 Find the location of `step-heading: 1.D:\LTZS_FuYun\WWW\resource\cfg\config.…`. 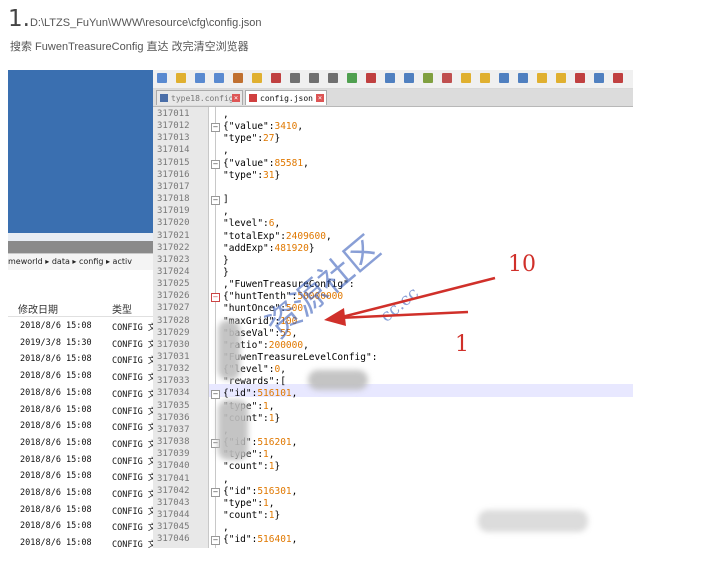

step-heading: 1.D:\LTZS_FuYun\WWW\resource\cfg\config.… is located at coordinates (134, 19).